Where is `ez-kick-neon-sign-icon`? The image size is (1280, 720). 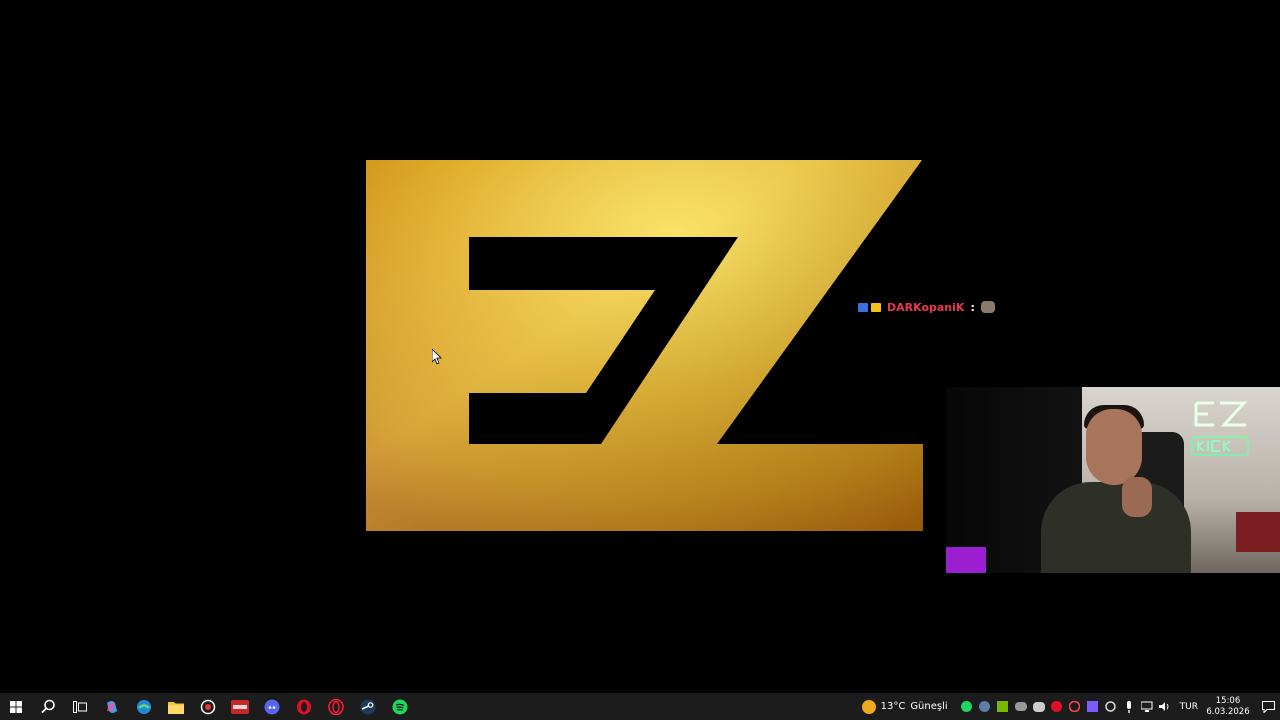 ez-kick-neon-sign-icon is located at coordinates (1220, 428).